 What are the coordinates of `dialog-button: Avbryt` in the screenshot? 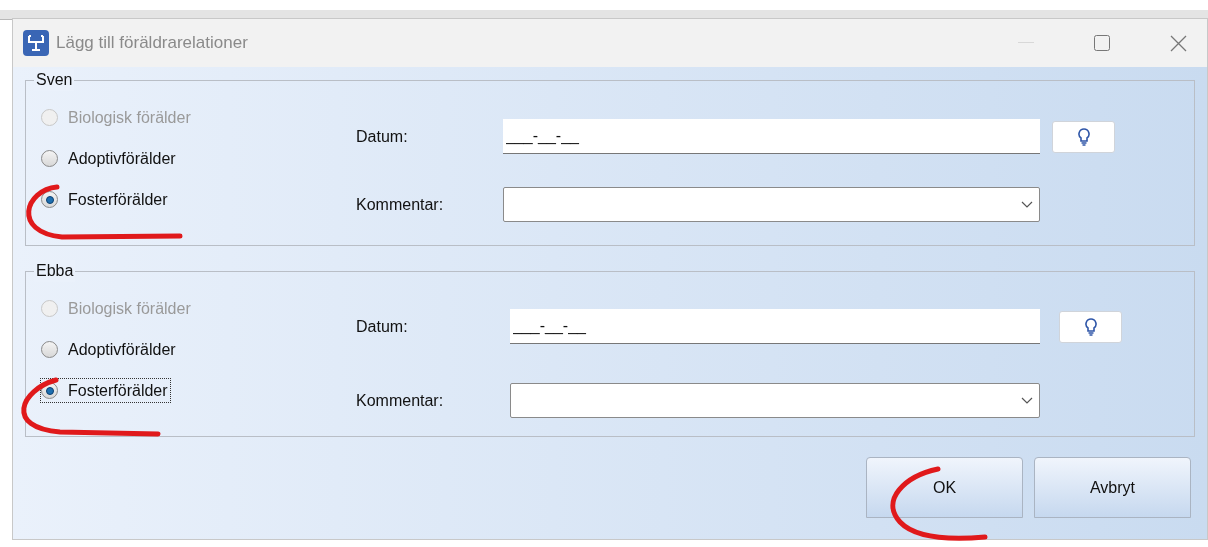 It's located at (1112, 487).